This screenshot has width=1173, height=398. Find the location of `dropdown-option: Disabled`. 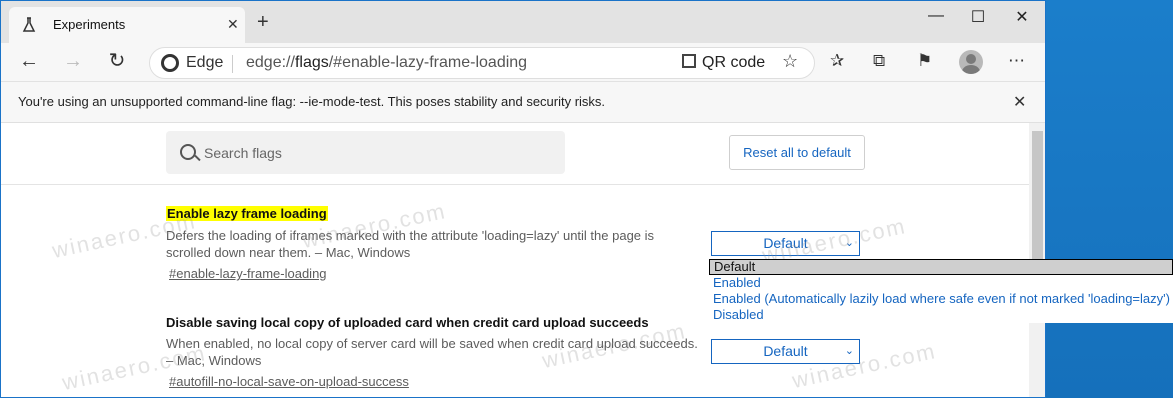

dropdown-option: Disabled is located at coordinates (941, 315).